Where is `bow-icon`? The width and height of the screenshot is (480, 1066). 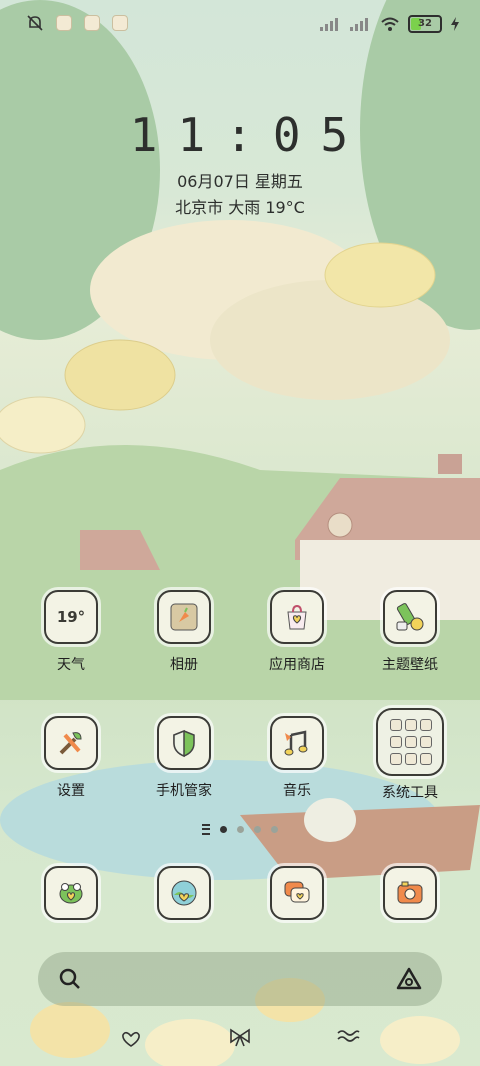 bow-icon is located at coordinates (240, 1037).